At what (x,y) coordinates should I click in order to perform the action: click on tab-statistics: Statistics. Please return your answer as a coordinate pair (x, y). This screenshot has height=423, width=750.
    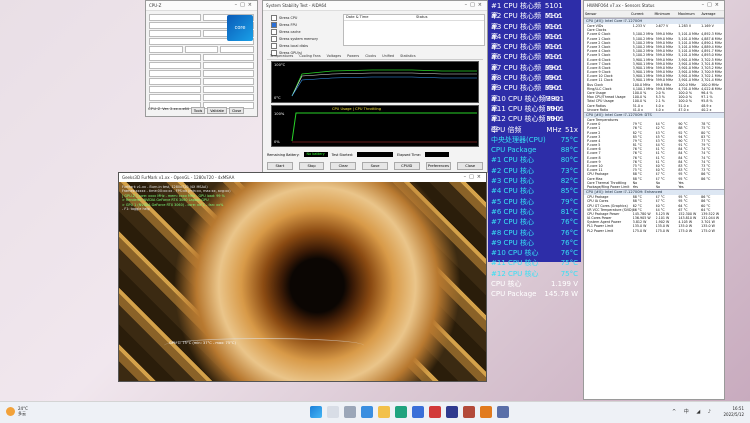
    Looking at the image, I should click on (408, 56).